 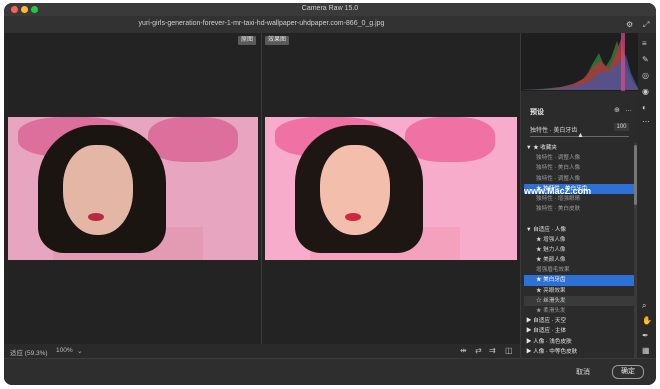 I want to click on preset-item: 独特性 · 美白皮肤, so click(x=579, y=209).